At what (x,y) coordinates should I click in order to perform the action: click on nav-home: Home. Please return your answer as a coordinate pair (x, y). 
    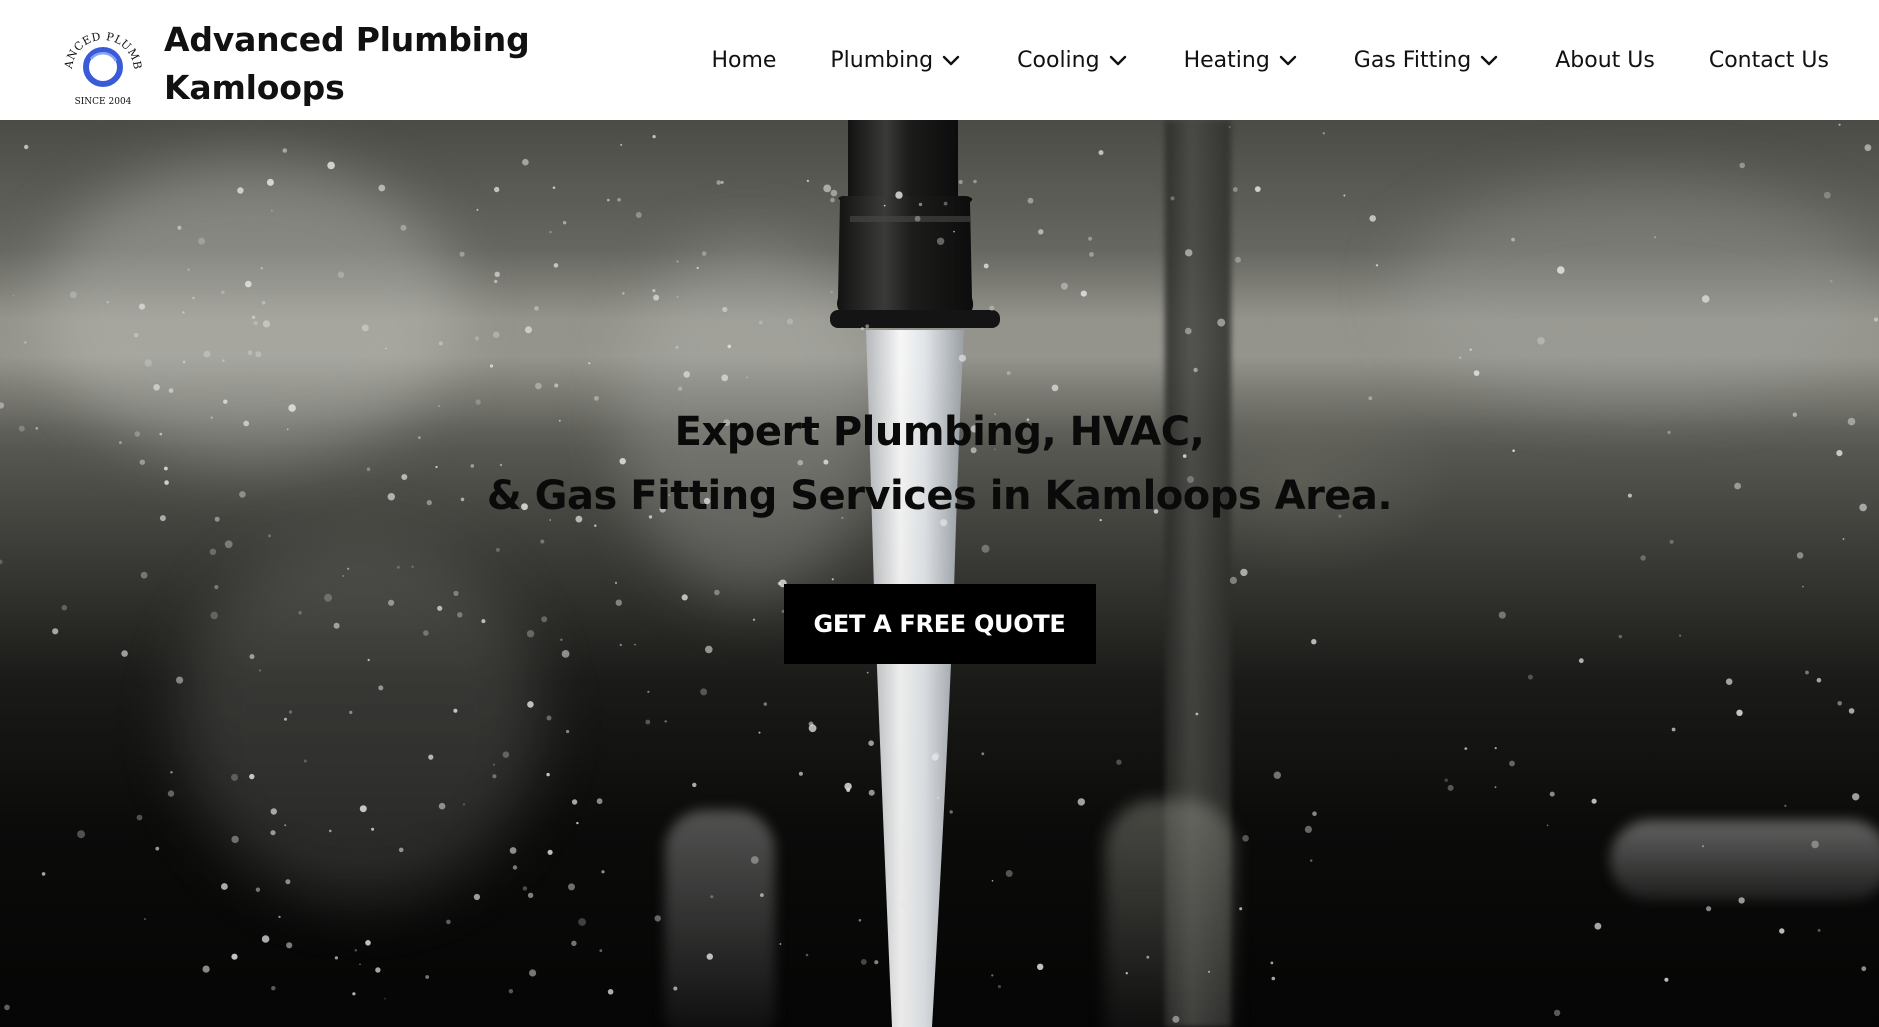
    Looking at the image, I should click on (743, 60).